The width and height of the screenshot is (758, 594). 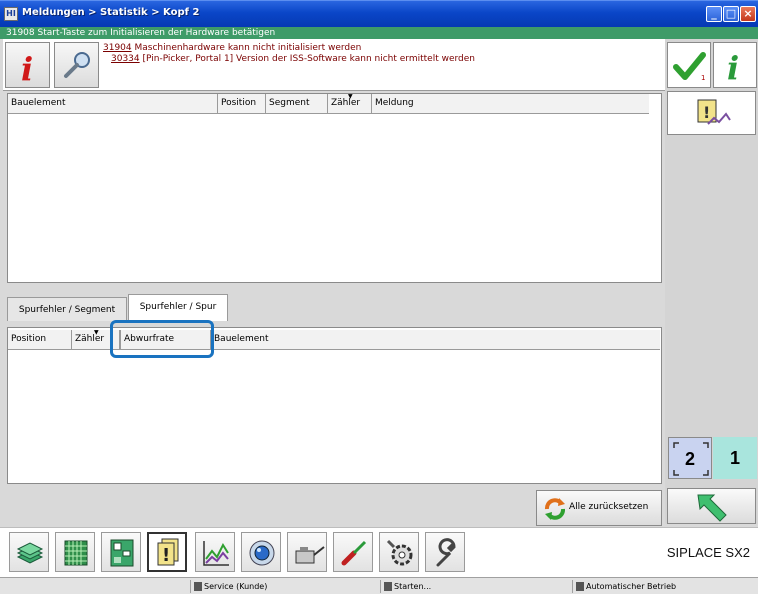 I want to click on reset-all-button: Alle zurücksetzen, so click(x=599, y=508).